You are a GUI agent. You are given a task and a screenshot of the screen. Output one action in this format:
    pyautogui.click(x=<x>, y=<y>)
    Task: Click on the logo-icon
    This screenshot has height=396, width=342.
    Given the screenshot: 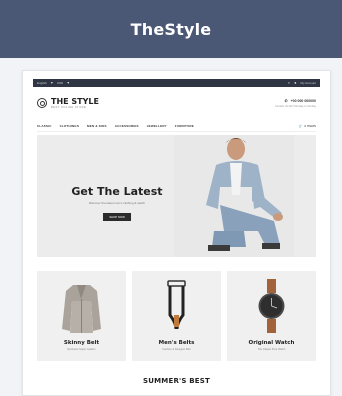 What is the action you would take?
    pyautogui.click(x=42, y=103)
    